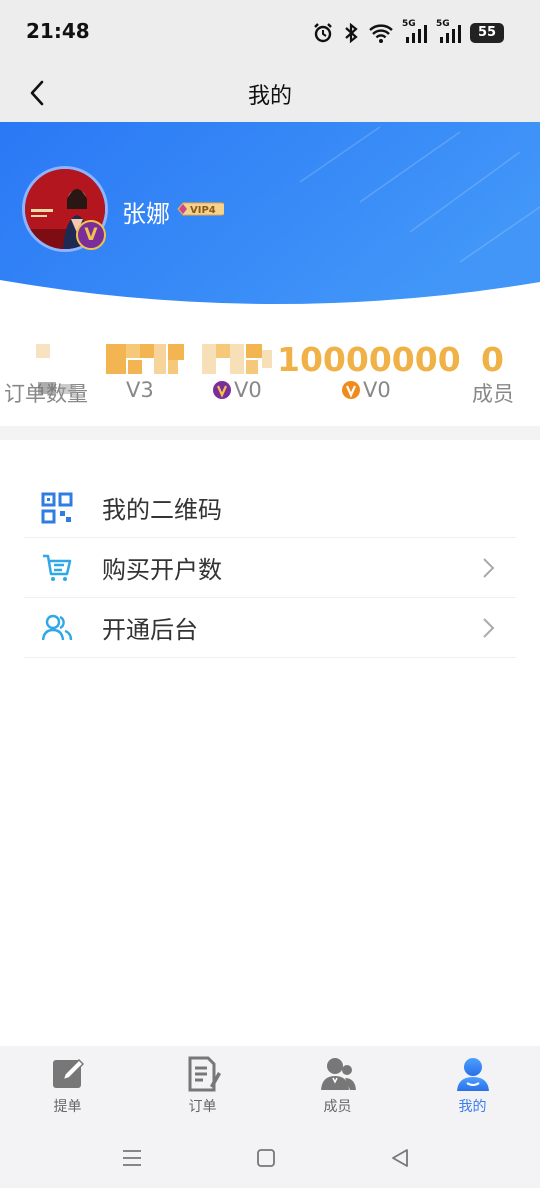 The height and width of the screenshot is (1188, 540). I want to click on tab-label: 提单, so click(67, 1107).